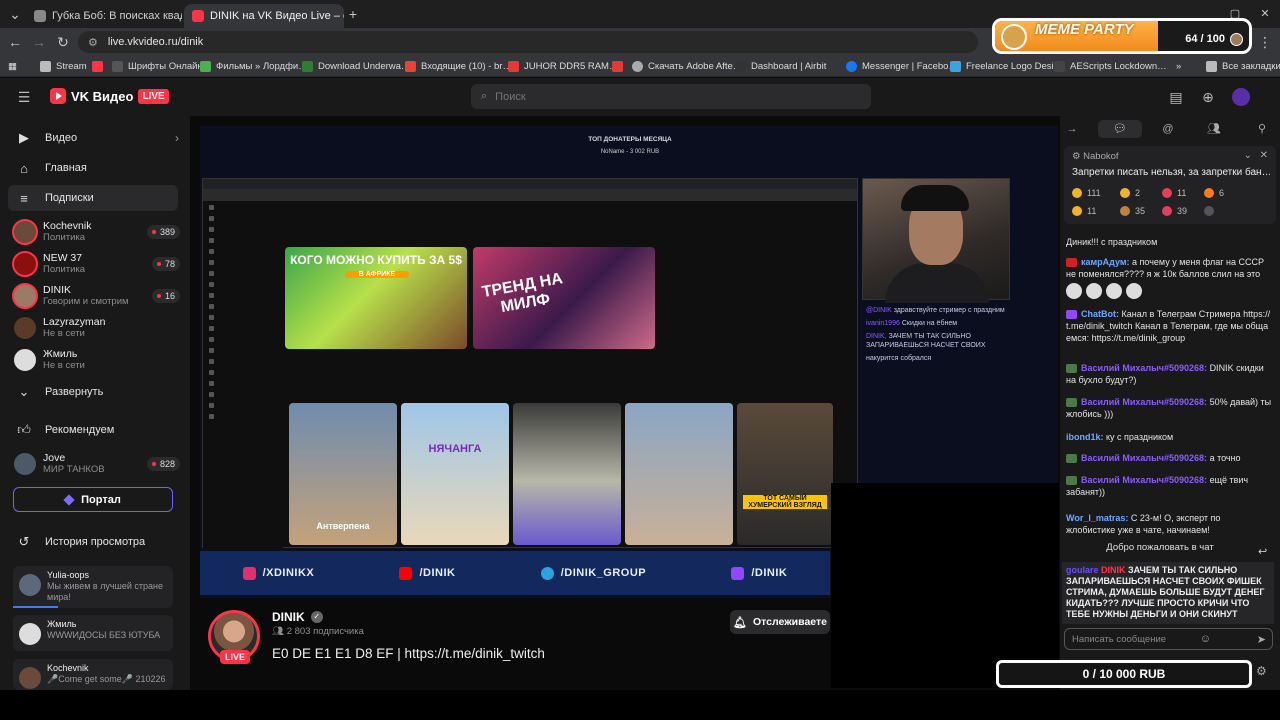 The image size is (1280, 720). What do you see at coordinates (96, 542) in the screenshot?
I see `nav-history: ↺ История просмотра` at bounding box center [96, 542].